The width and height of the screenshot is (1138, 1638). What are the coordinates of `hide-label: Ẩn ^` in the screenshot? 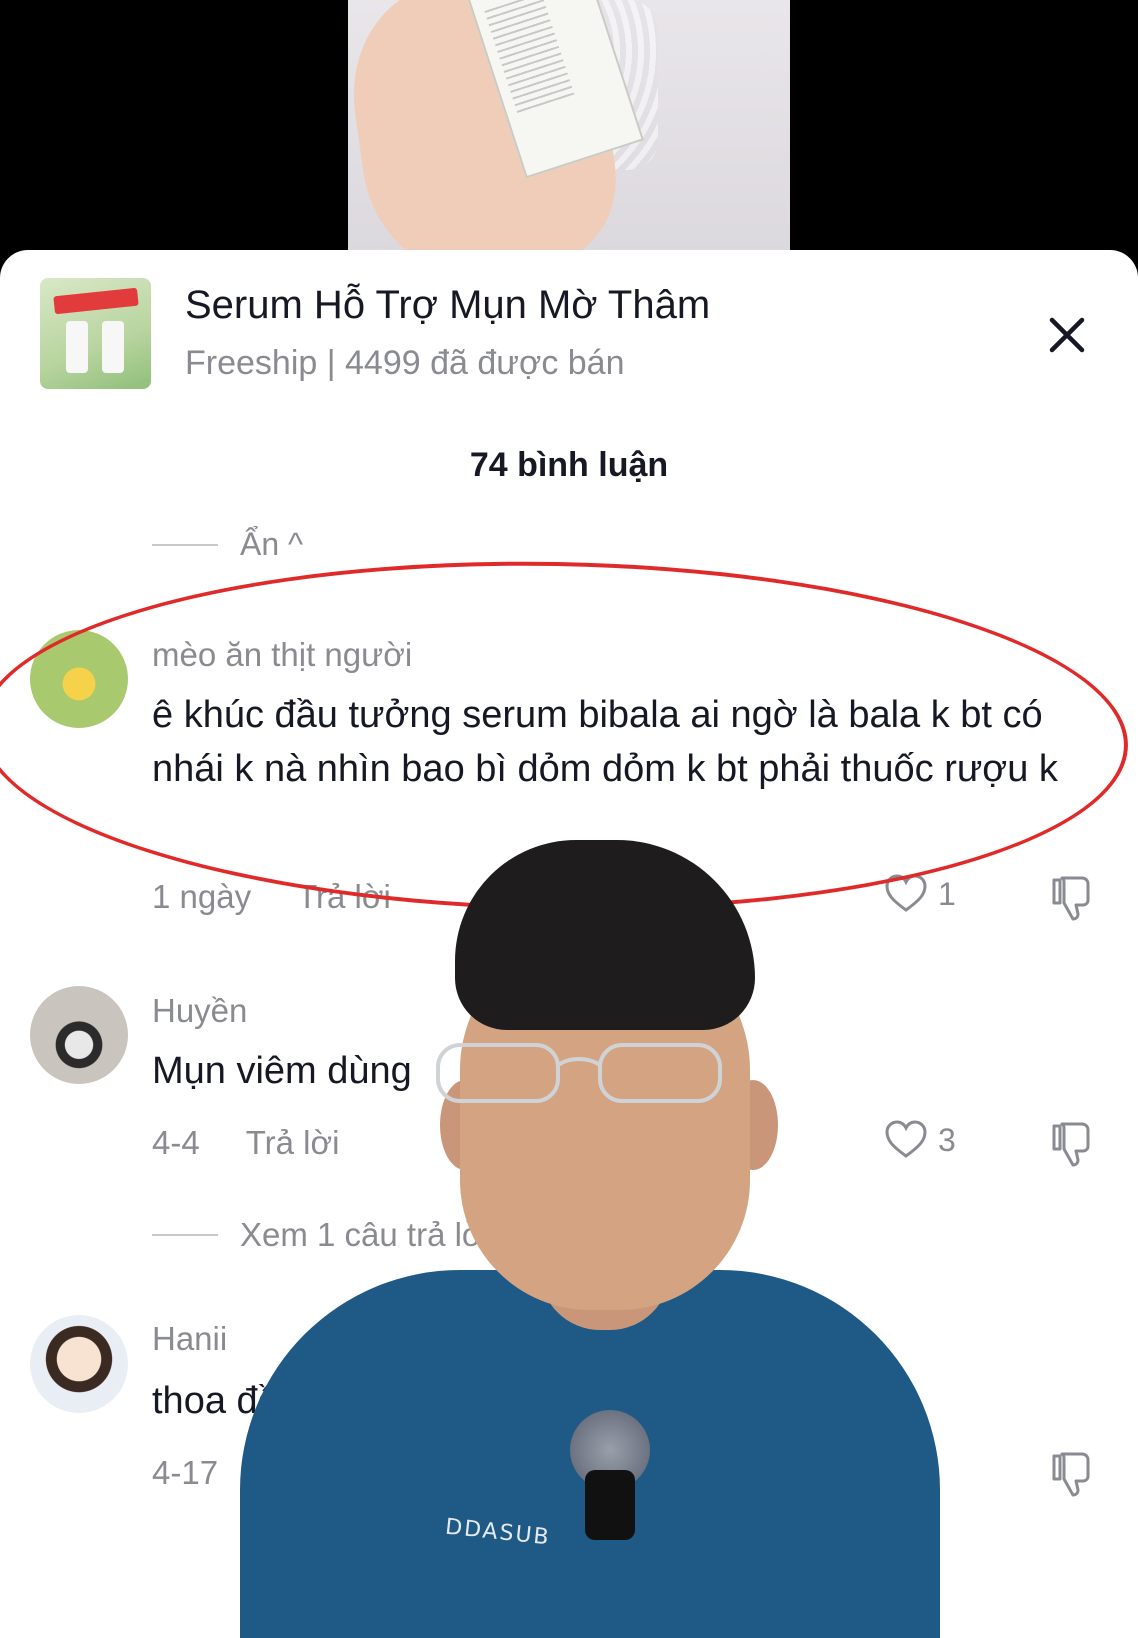 It's located at (272, 544).